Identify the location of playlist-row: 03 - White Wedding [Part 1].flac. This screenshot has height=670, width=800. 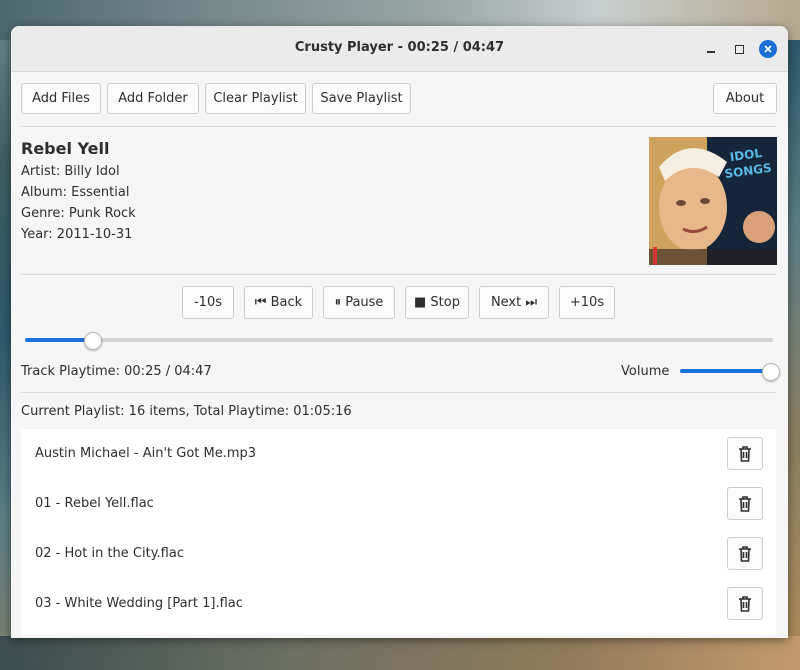
(398, 604).